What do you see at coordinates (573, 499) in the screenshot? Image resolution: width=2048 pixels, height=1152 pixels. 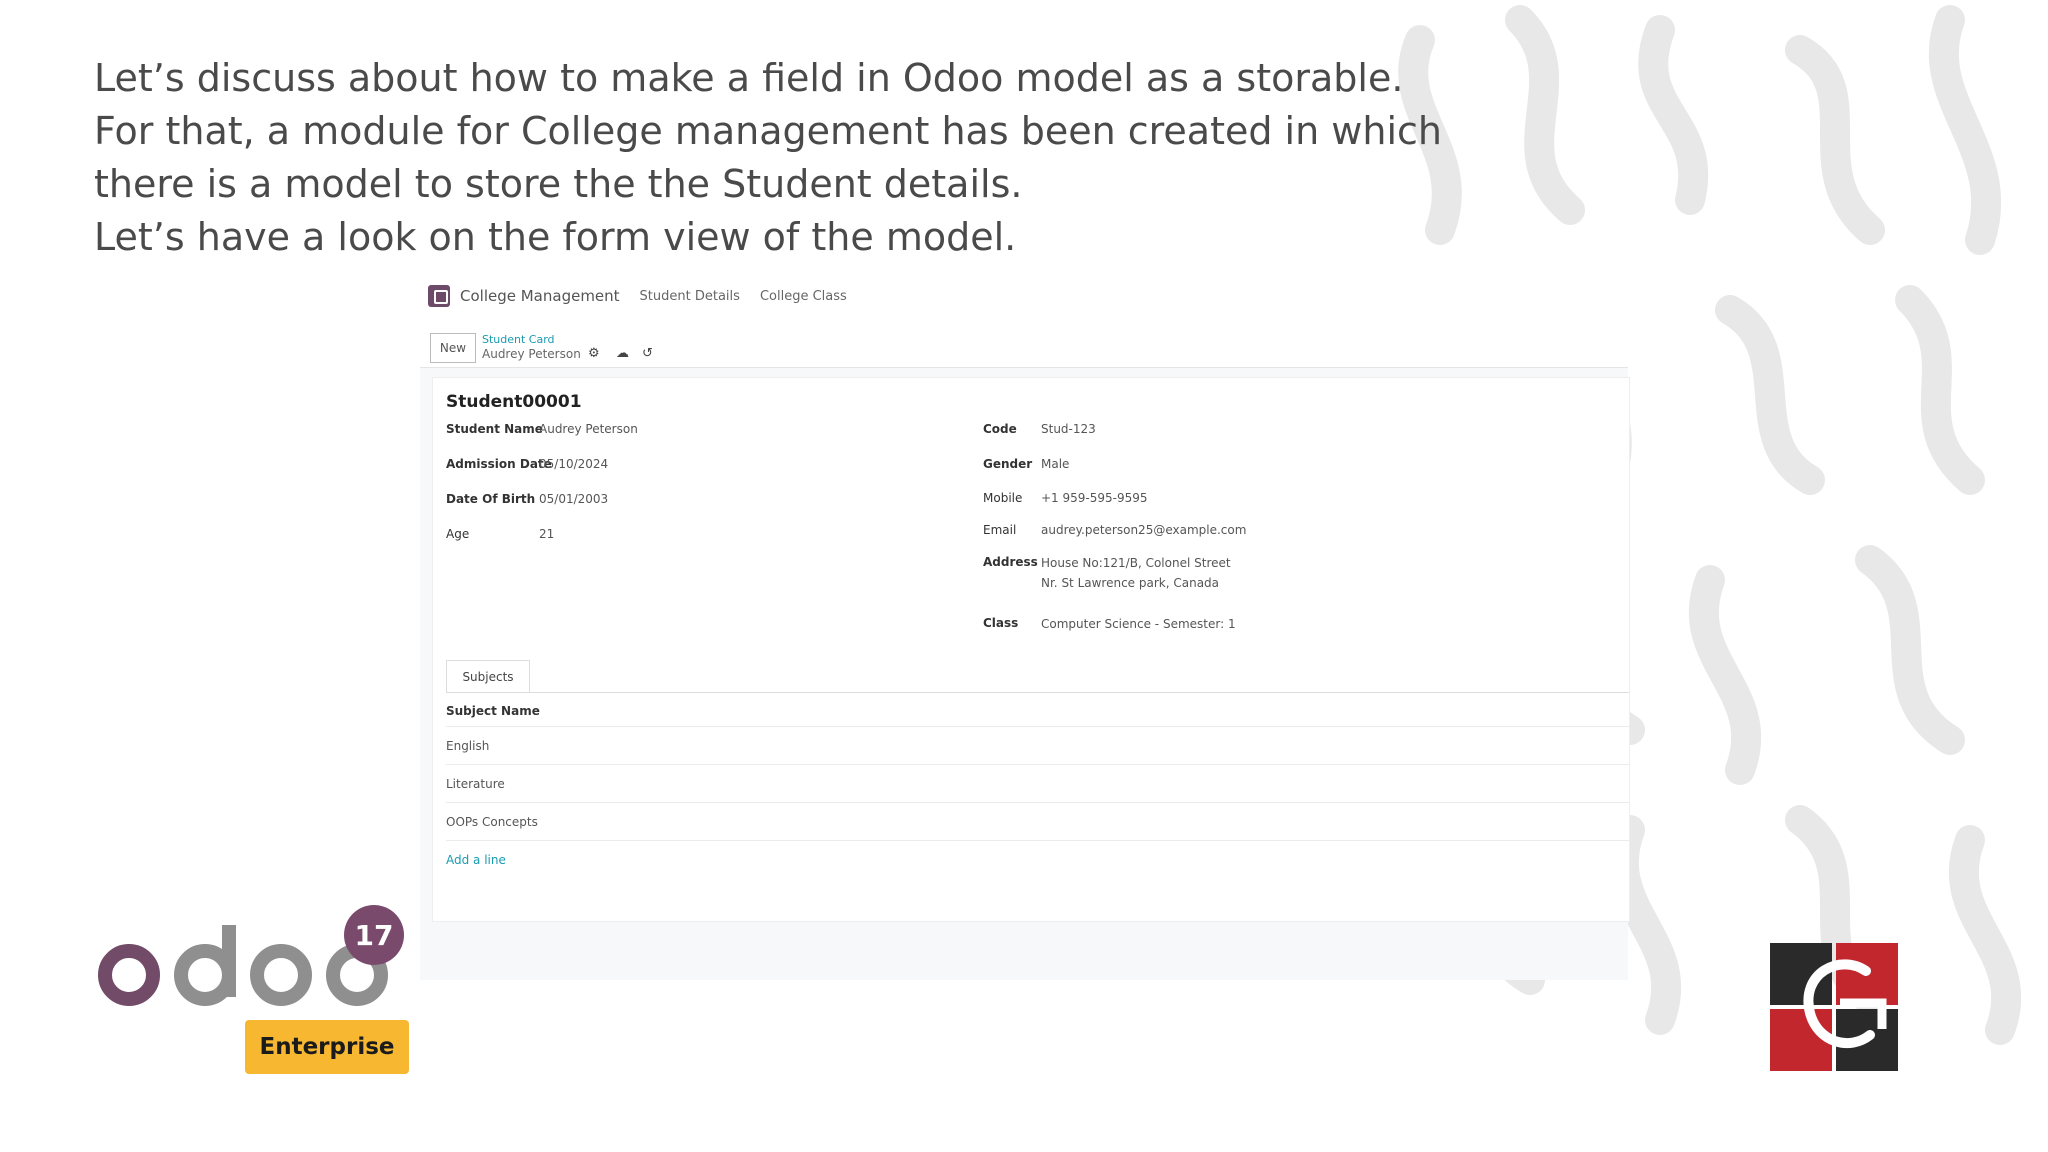 I see `field-value: 05/01/2003` at bounding box center [573, 499].